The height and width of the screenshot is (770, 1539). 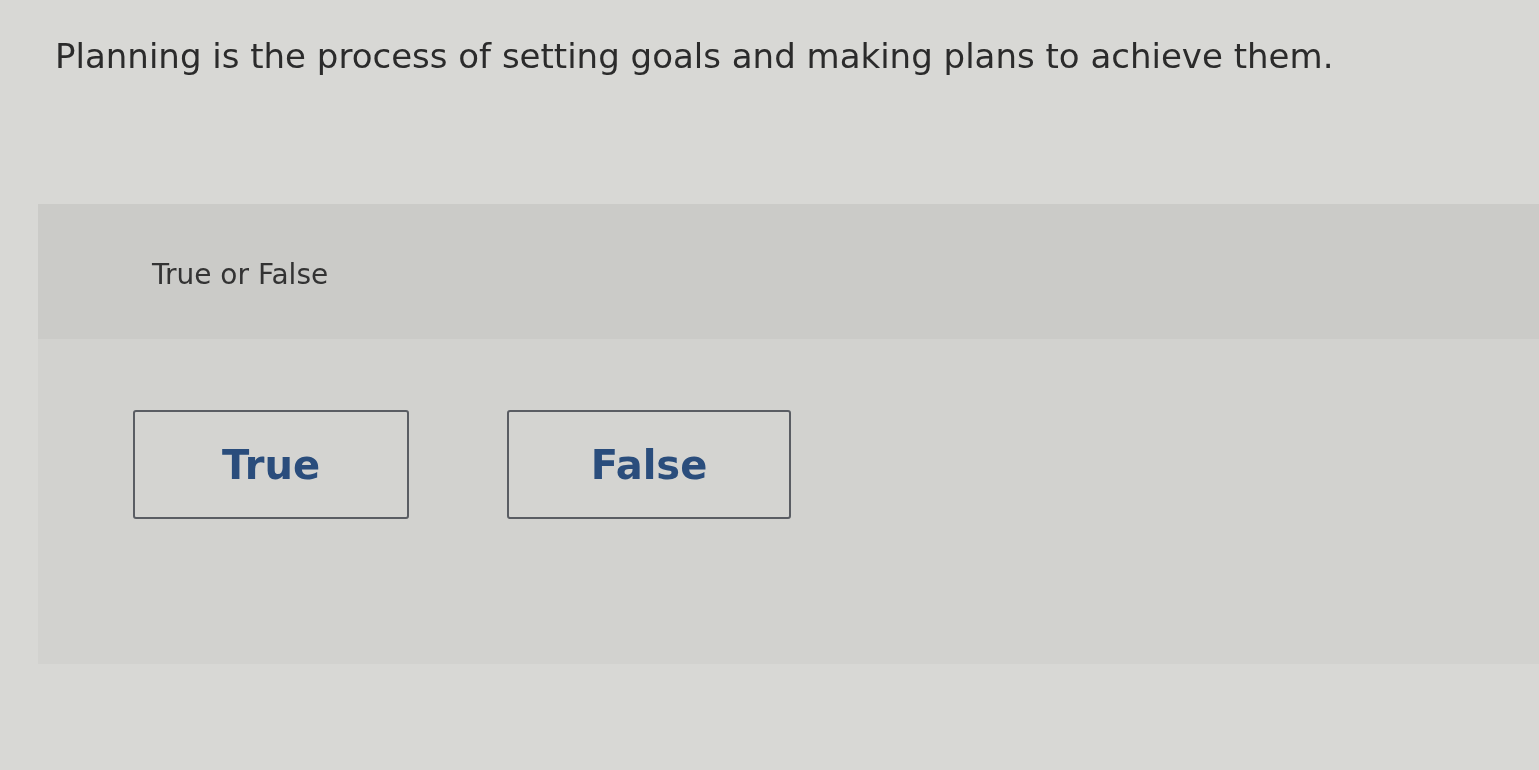 What do you see at coordinates (649, 464) in the screenshot?
I see `answer-option-button: False` at bounding box center [649, 464].